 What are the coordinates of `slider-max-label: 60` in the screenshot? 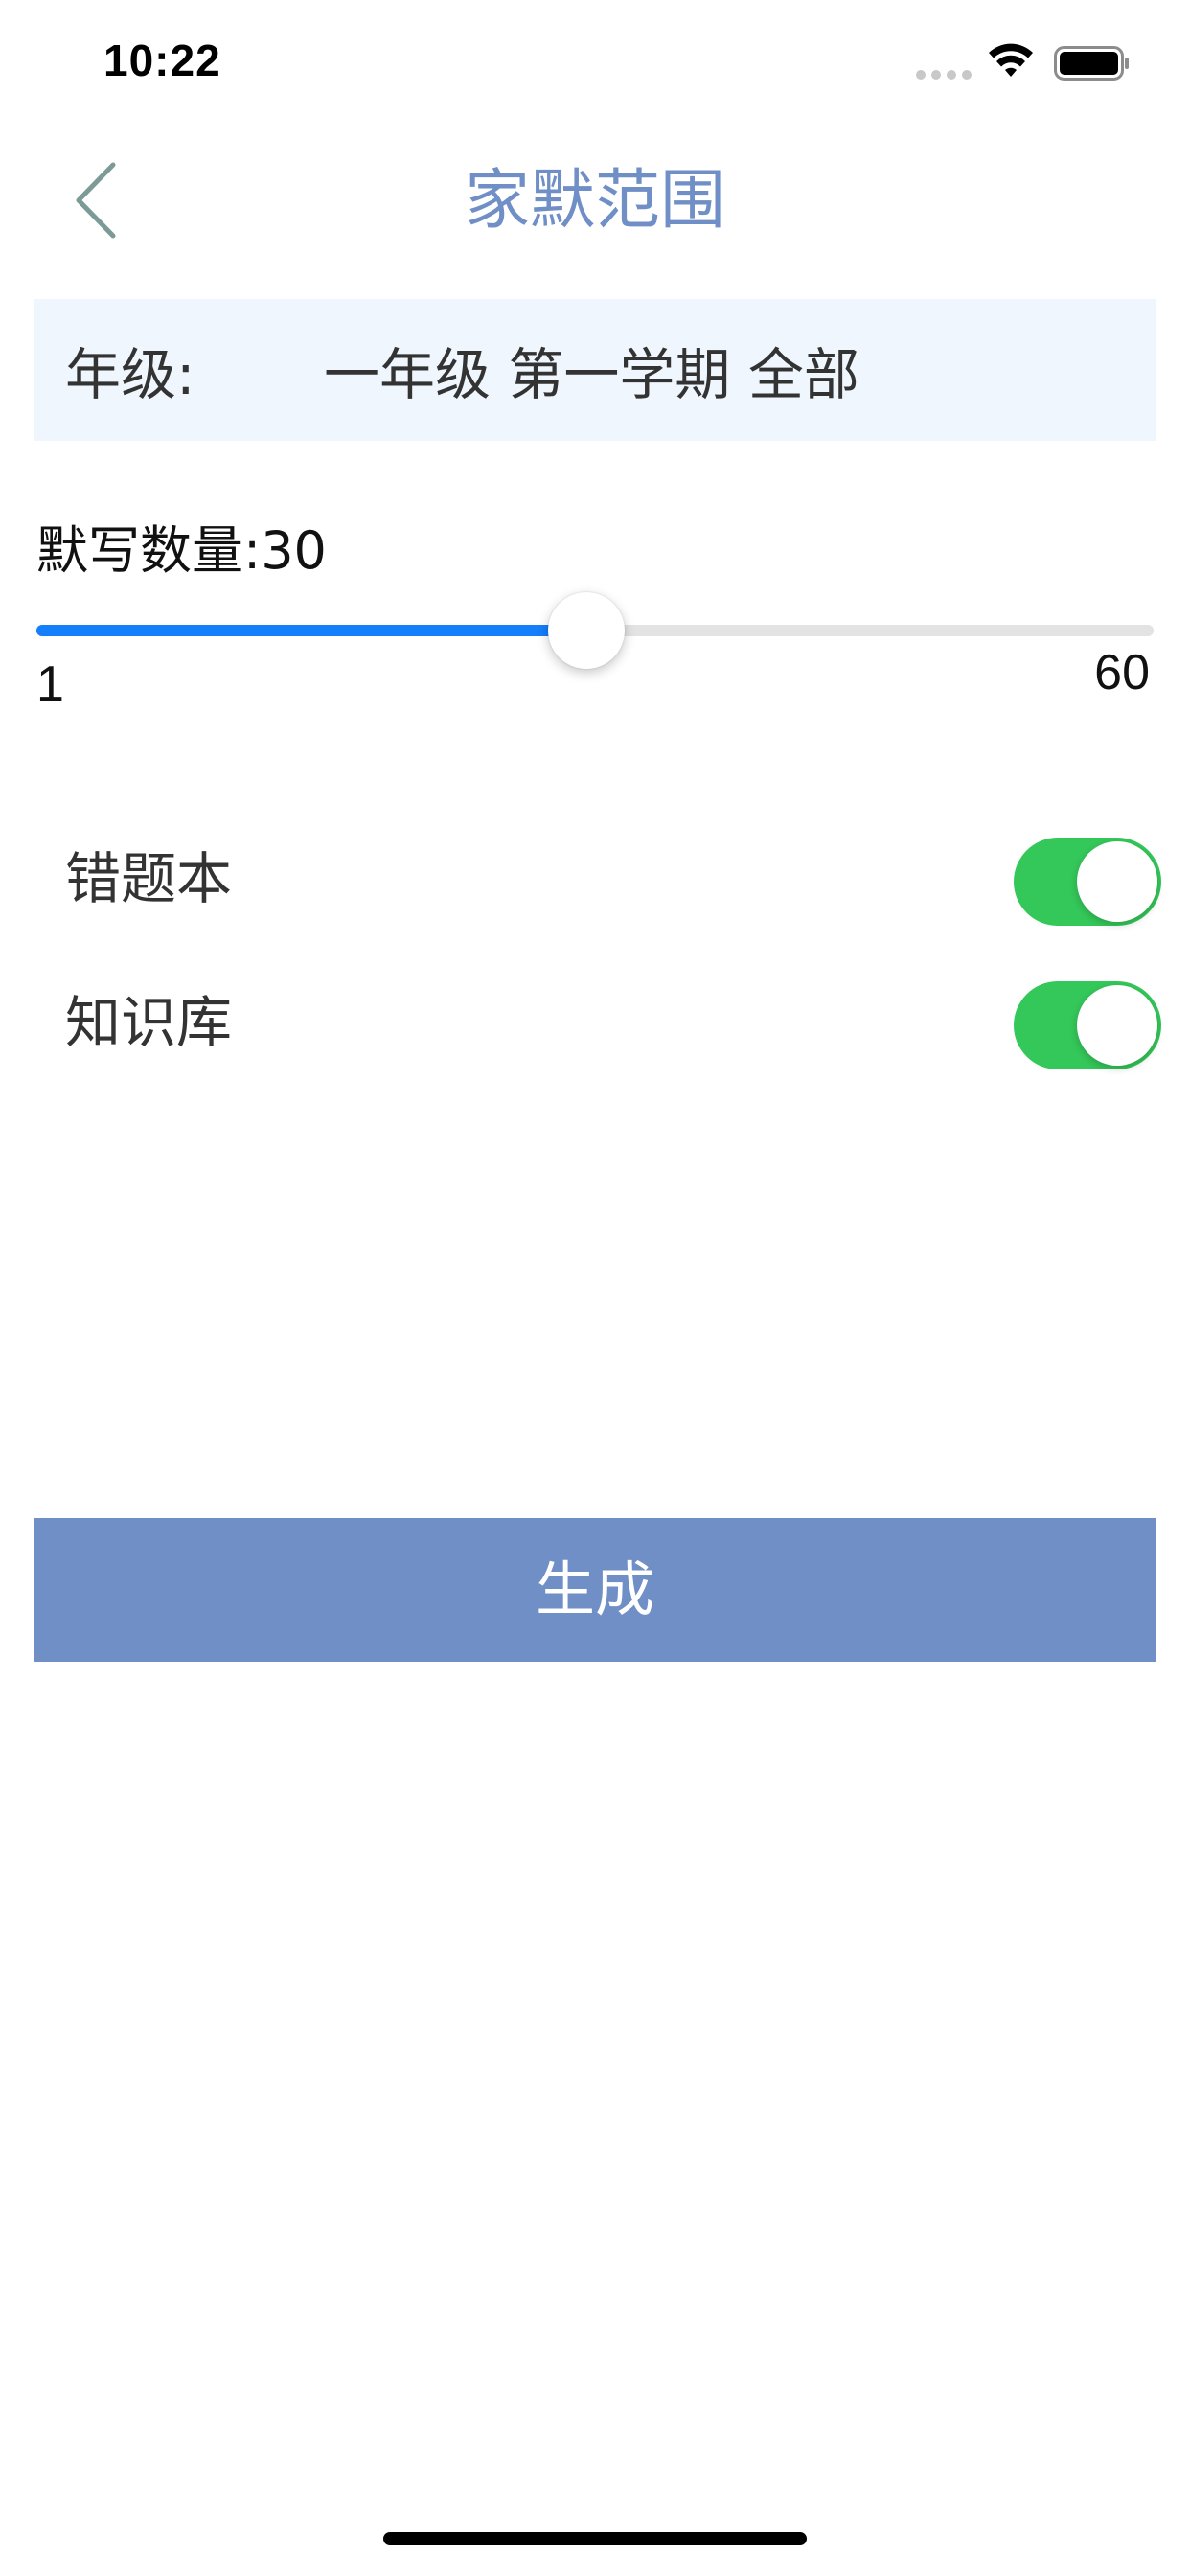 It's located at (1122, 673).